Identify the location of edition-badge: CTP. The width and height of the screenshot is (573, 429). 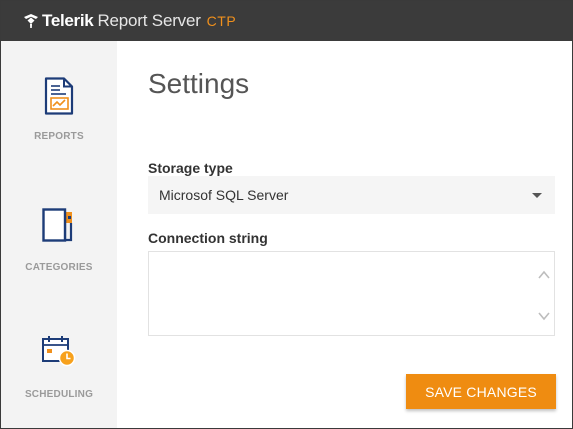
(221, 21).